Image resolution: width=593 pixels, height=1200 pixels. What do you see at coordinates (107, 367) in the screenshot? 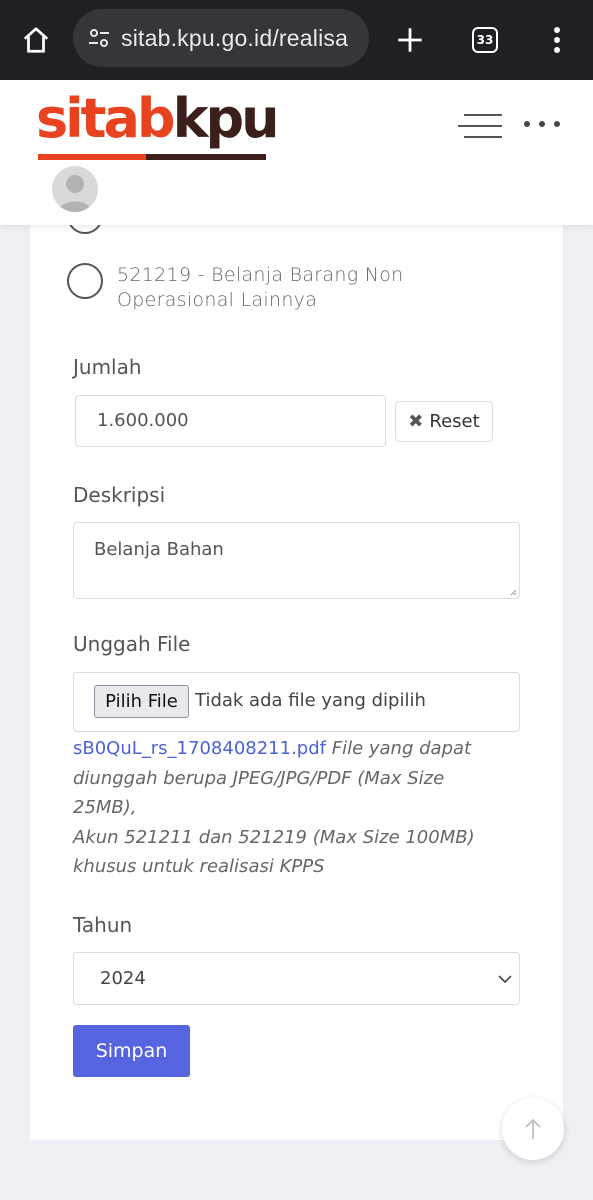
I see `jumlah-label: Jumlah` at bounding box center [107, 367].